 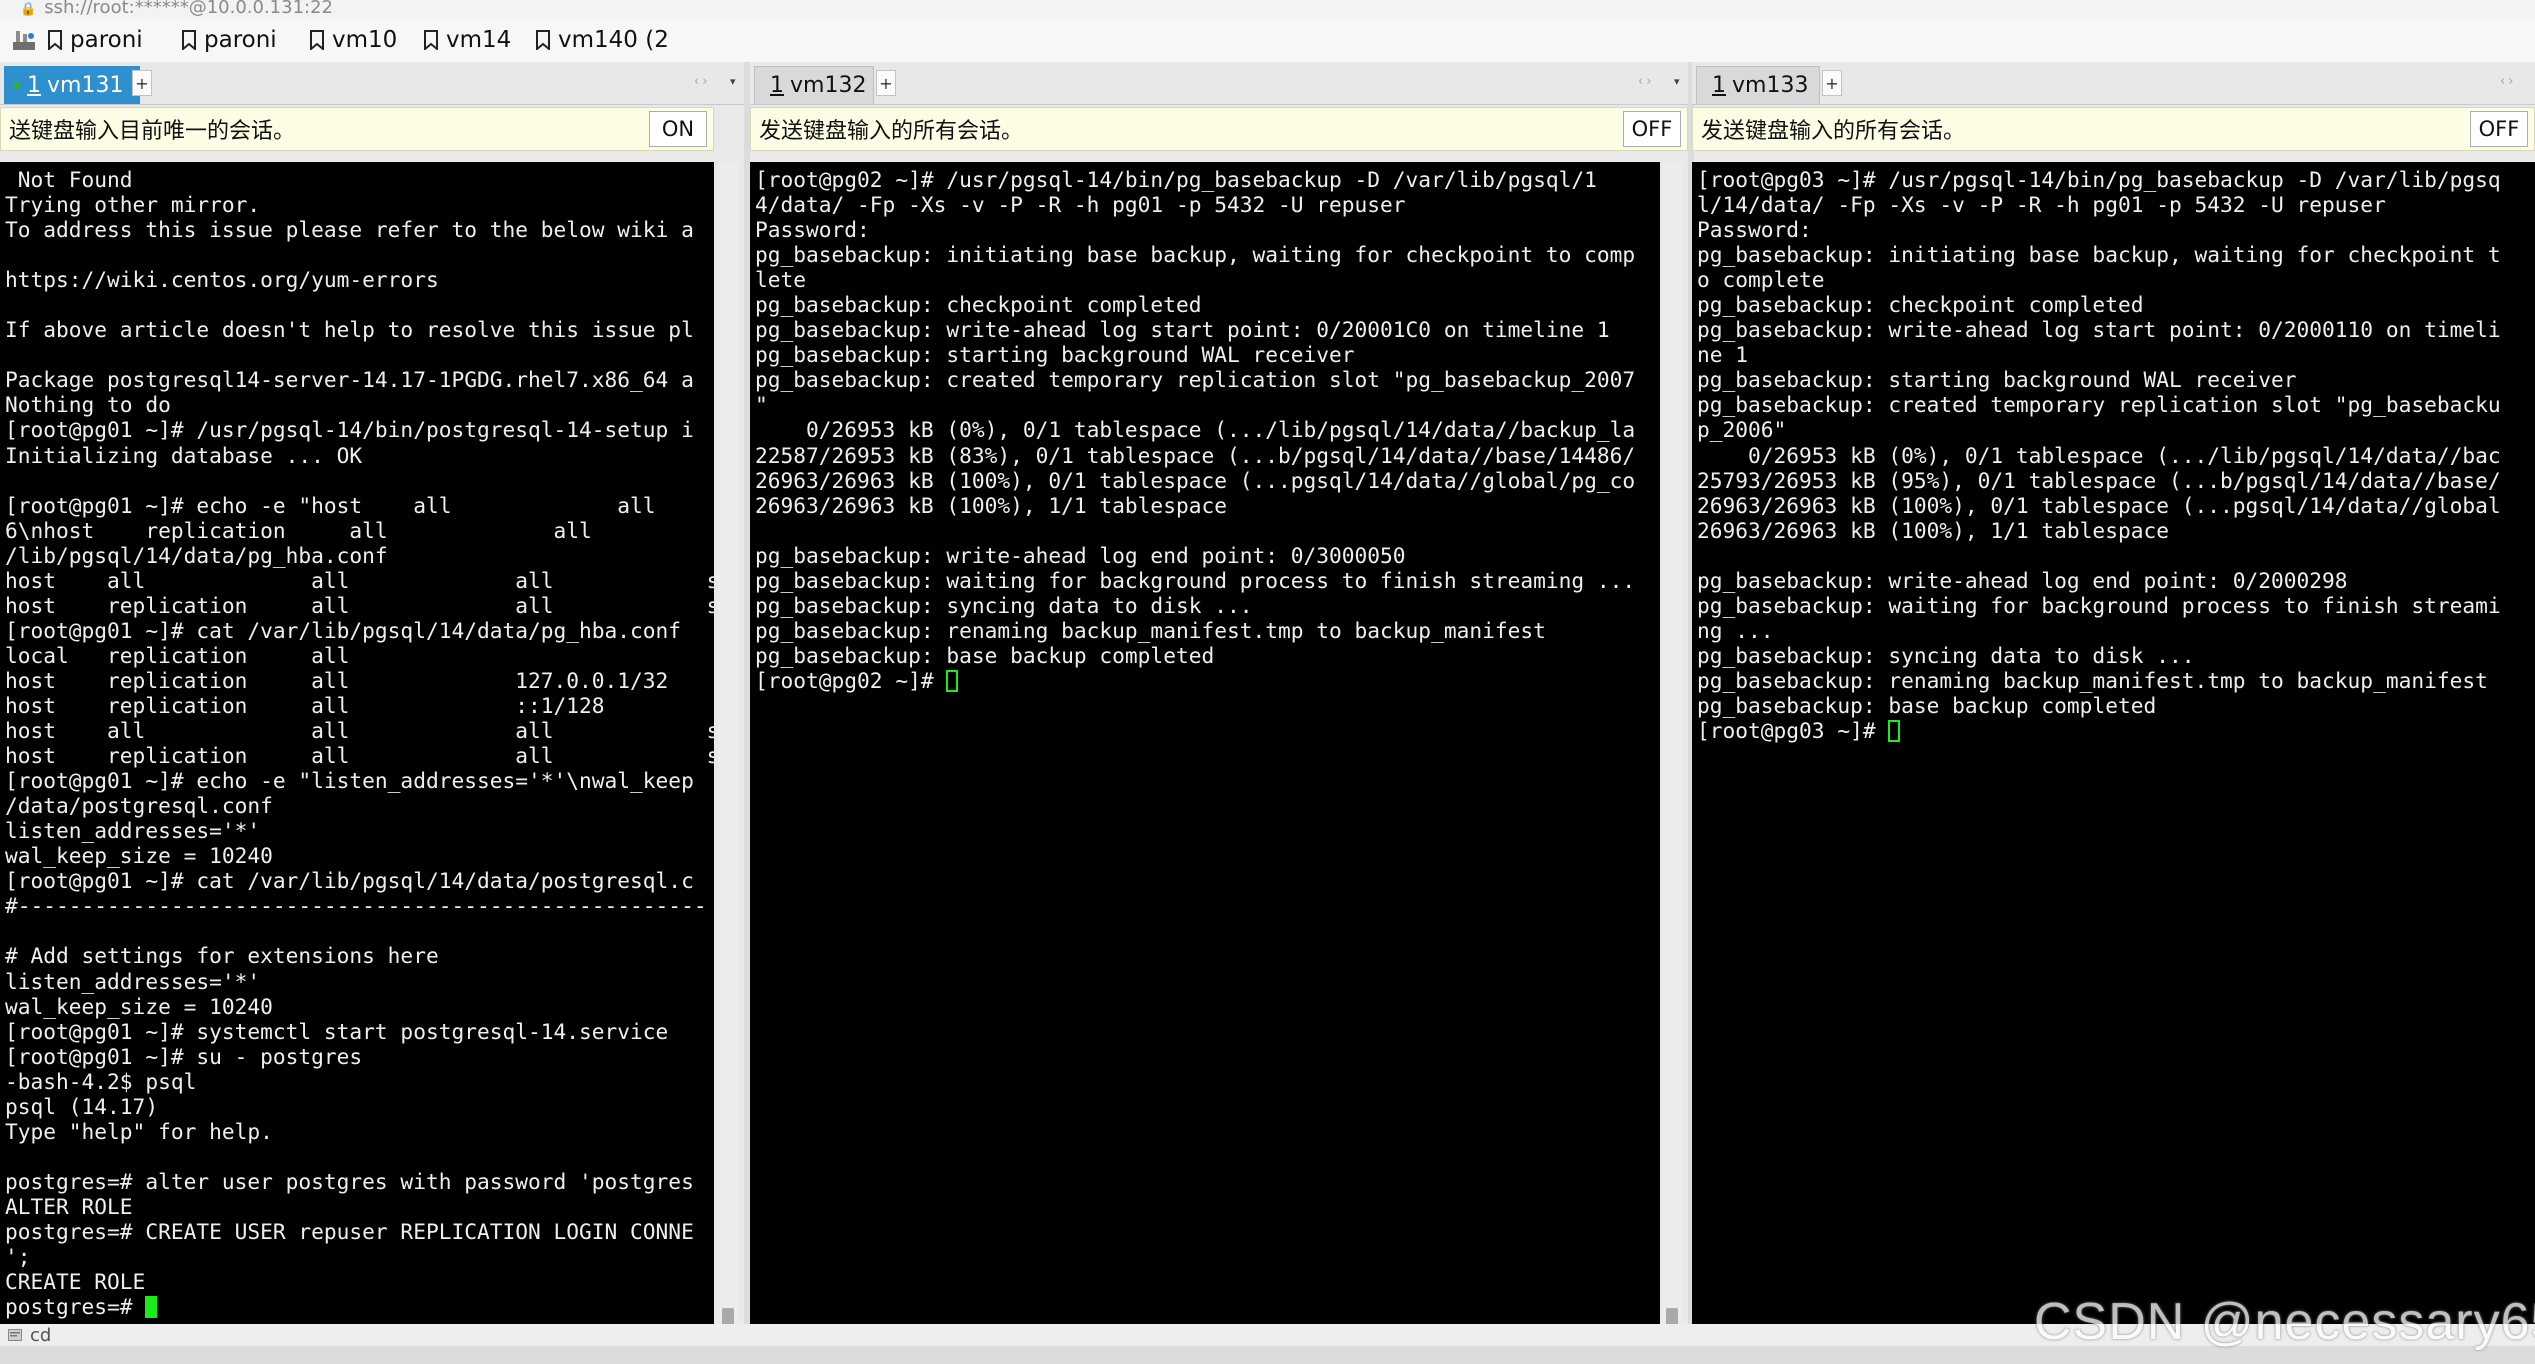 I want to click on window-title-bar: 🔒 ssh://root:******@10.0.0.131:22, so click(x=1267, y=9).